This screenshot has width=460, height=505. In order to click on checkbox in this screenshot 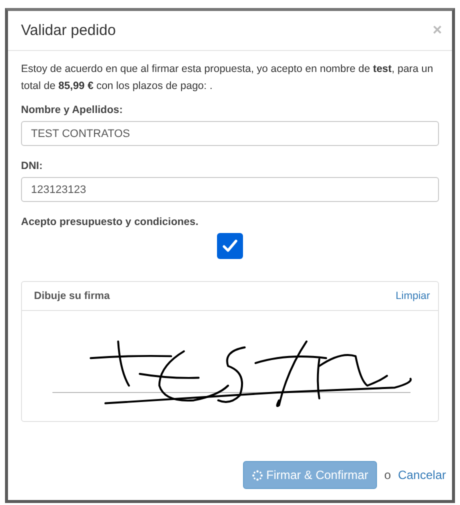, I will do `click(230, 246)`.